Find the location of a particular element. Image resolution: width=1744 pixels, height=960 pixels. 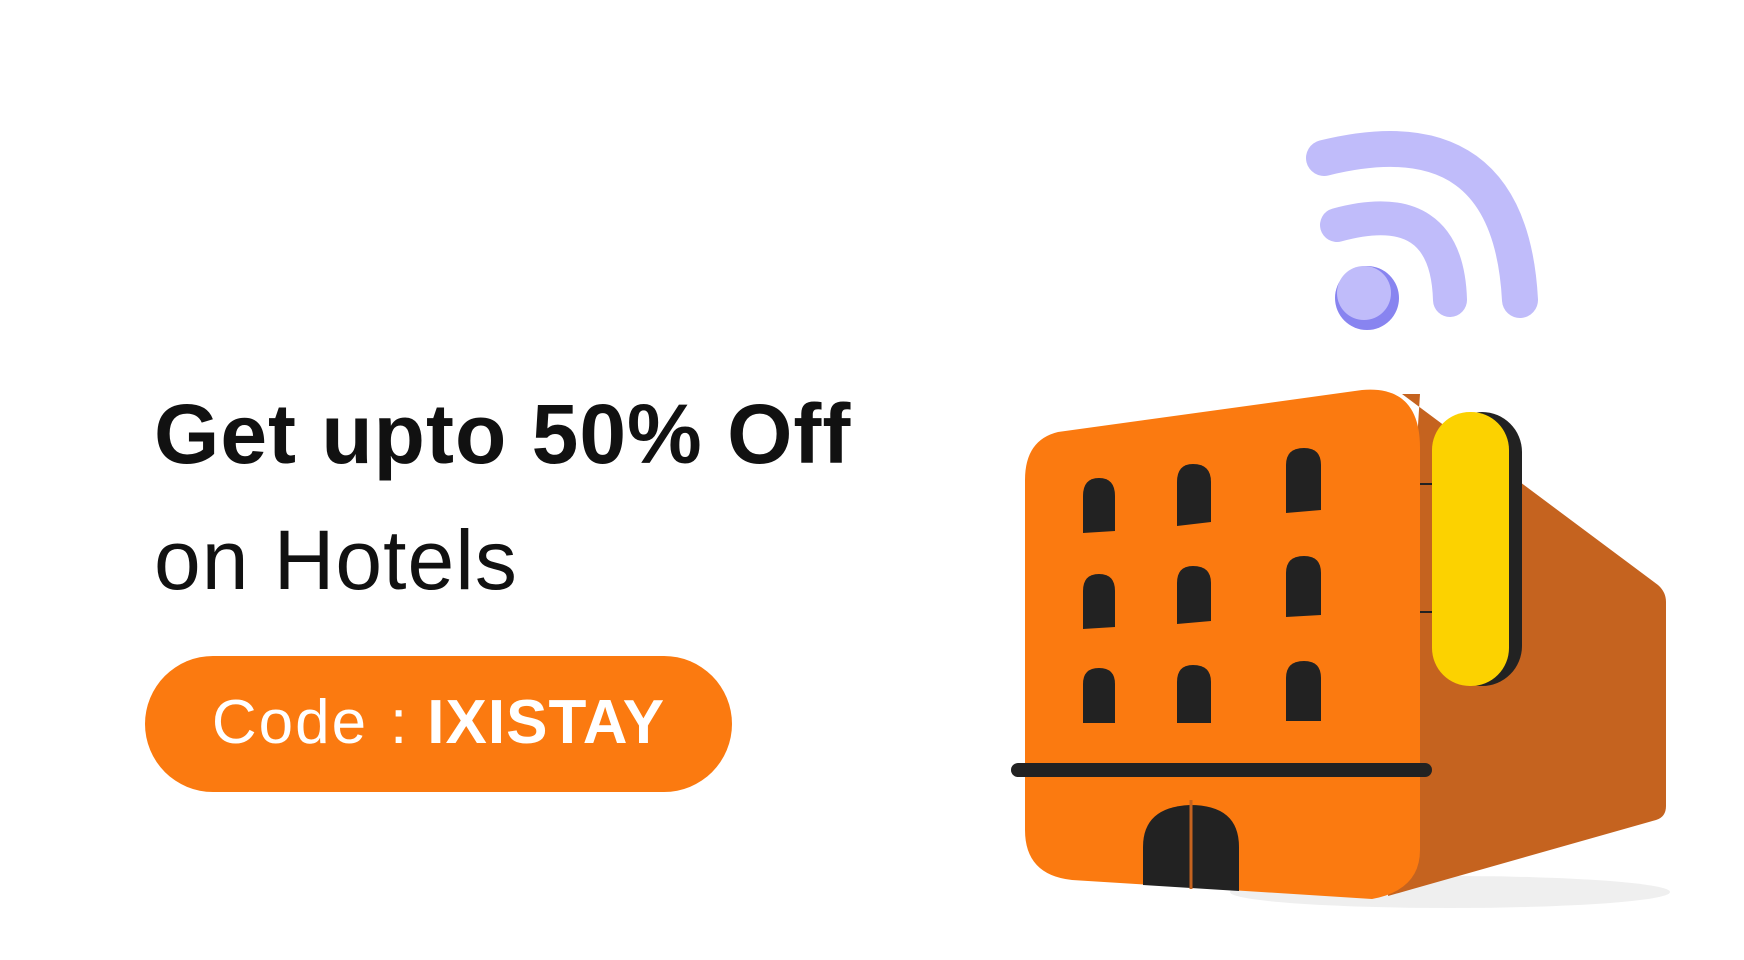

wifi-icon is located at coordinates (1422, 230).